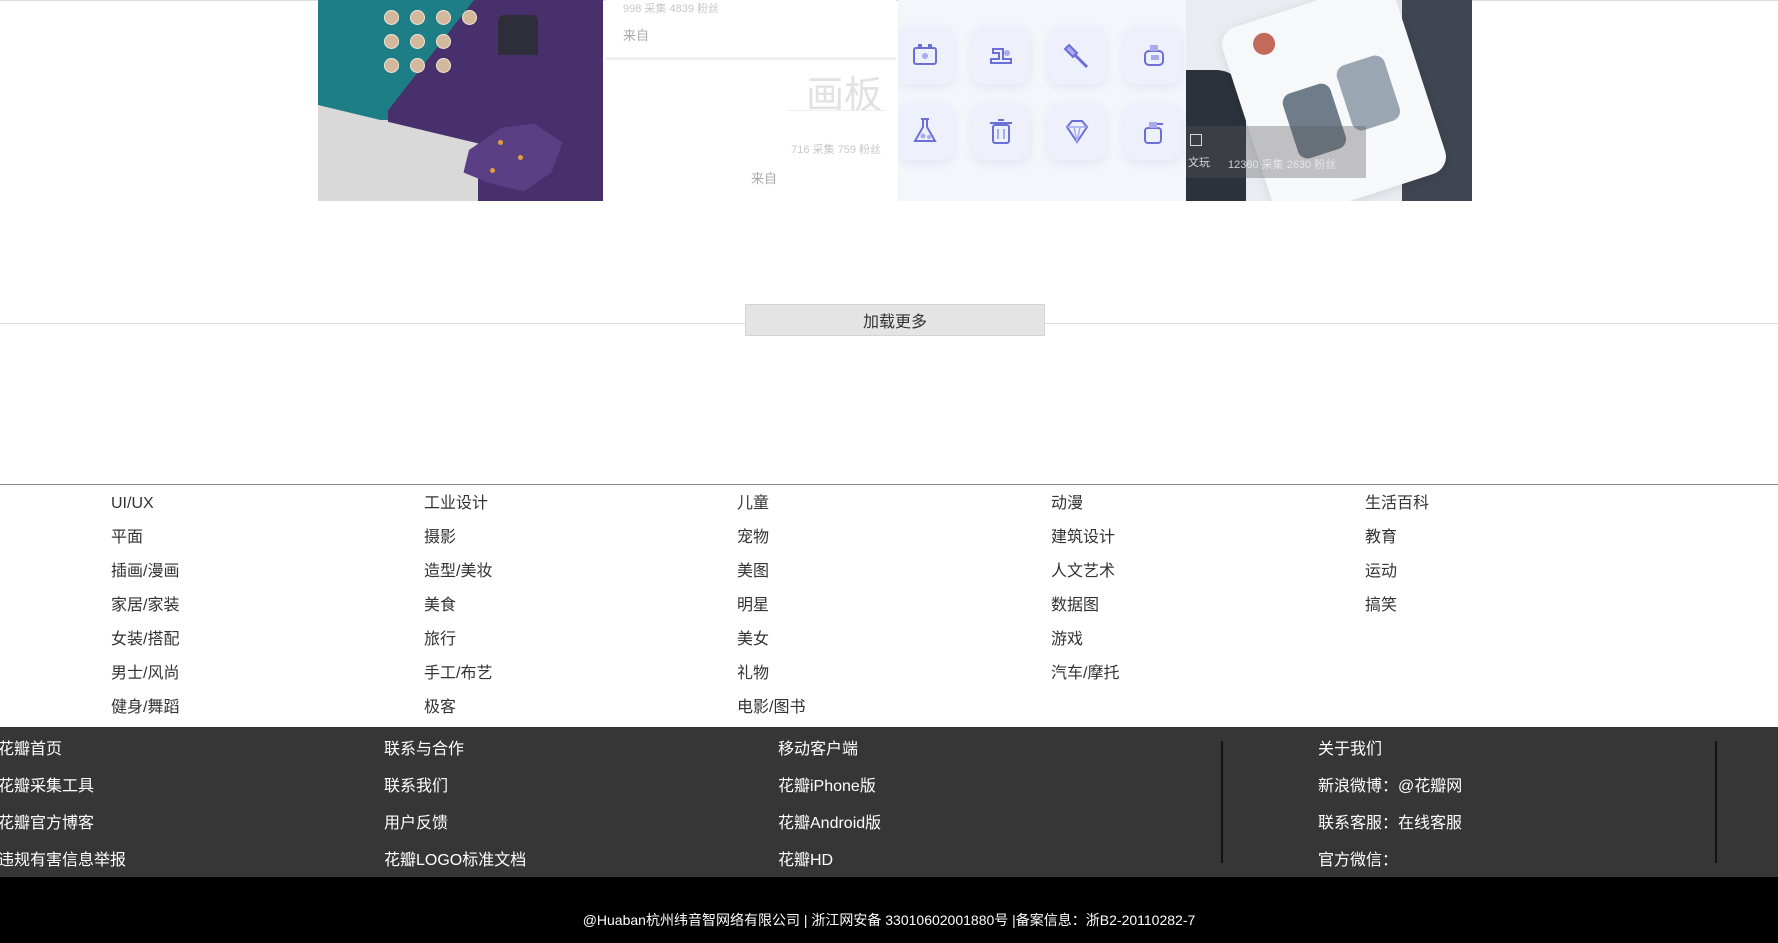 Image resolution: width=1778 pixels, height=943 pixels. I want to click on poster-person-image, so click(518, 35).